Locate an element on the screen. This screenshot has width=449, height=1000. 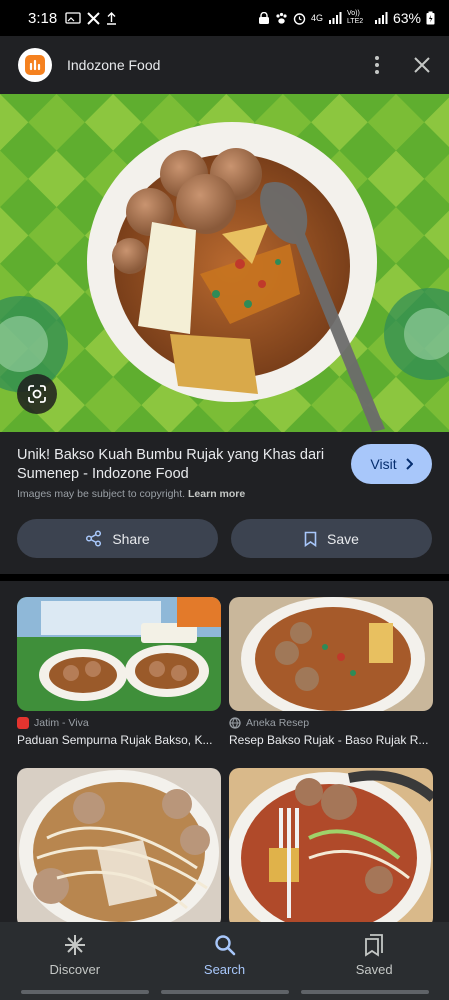
battery-percent: 63% is located at coordinates (406, 18).